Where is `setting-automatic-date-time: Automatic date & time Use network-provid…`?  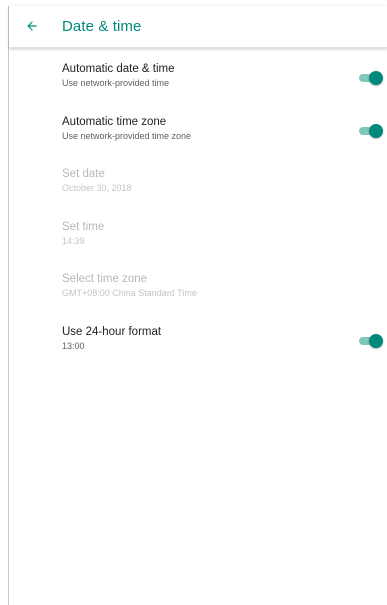
setting-automatic-date-time: Automatic date & time Use network-provid… is located at coordinates (198, 87).